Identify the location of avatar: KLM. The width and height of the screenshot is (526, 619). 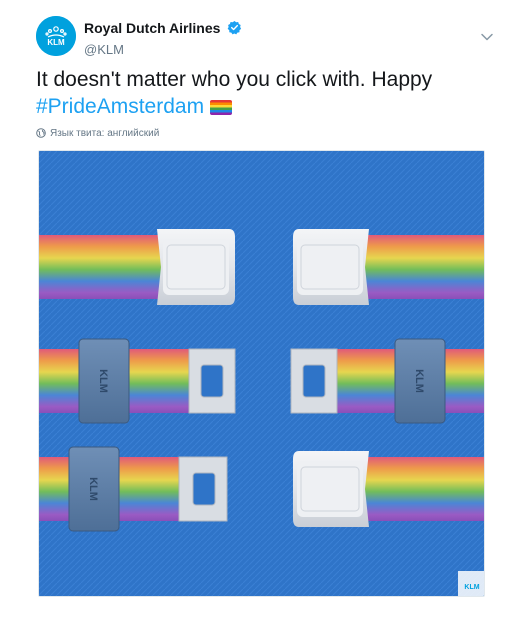
(56, 36).